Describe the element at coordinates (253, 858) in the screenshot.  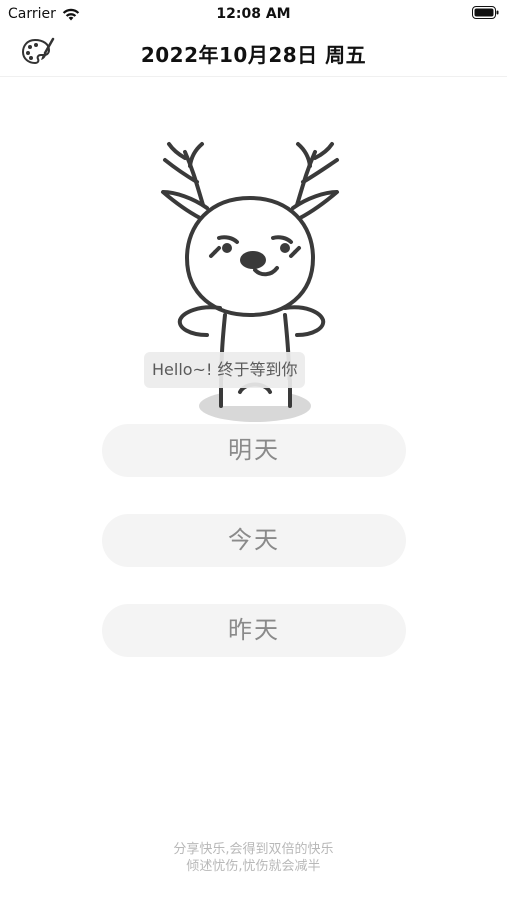
I see `footer-quote: 分享快乐,会得到双倍的快乐 倾述忧伤,忧伤就会减半` at that location.